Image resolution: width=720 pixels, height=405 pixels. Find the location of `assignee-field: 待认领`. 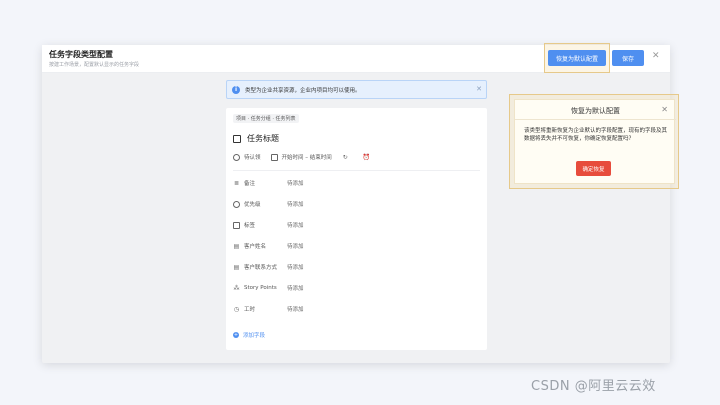

assignee-field: 待认领 is located at coordinates (247, 157).